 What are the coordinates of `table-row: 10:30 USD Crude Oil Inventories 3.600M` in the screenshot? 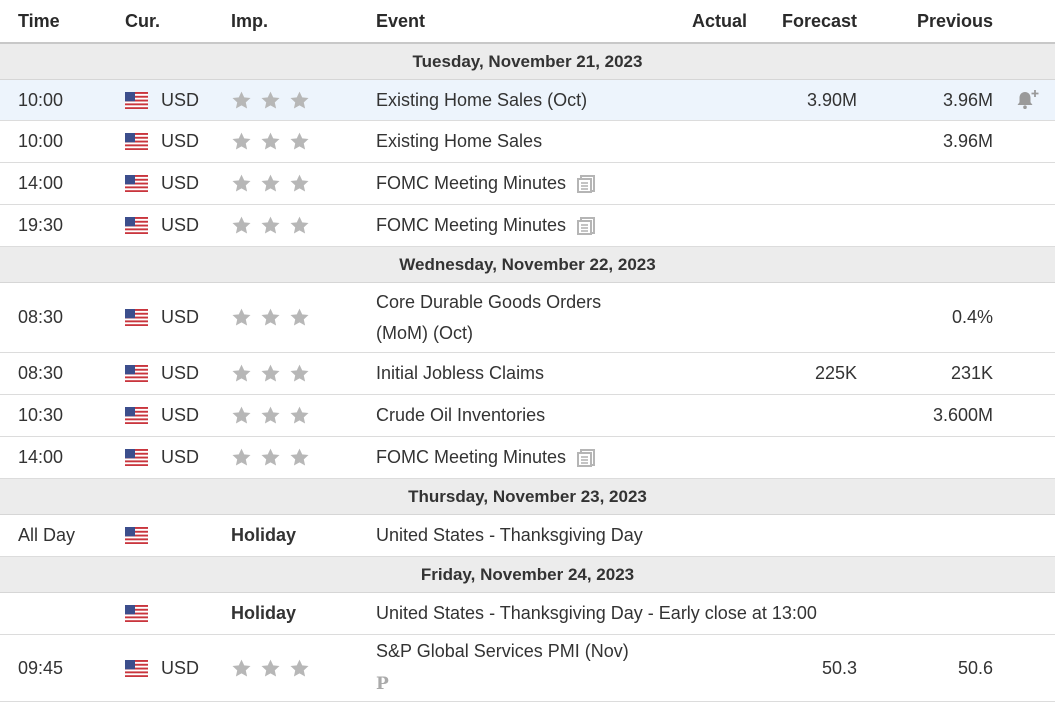 It's located at (527, 416).